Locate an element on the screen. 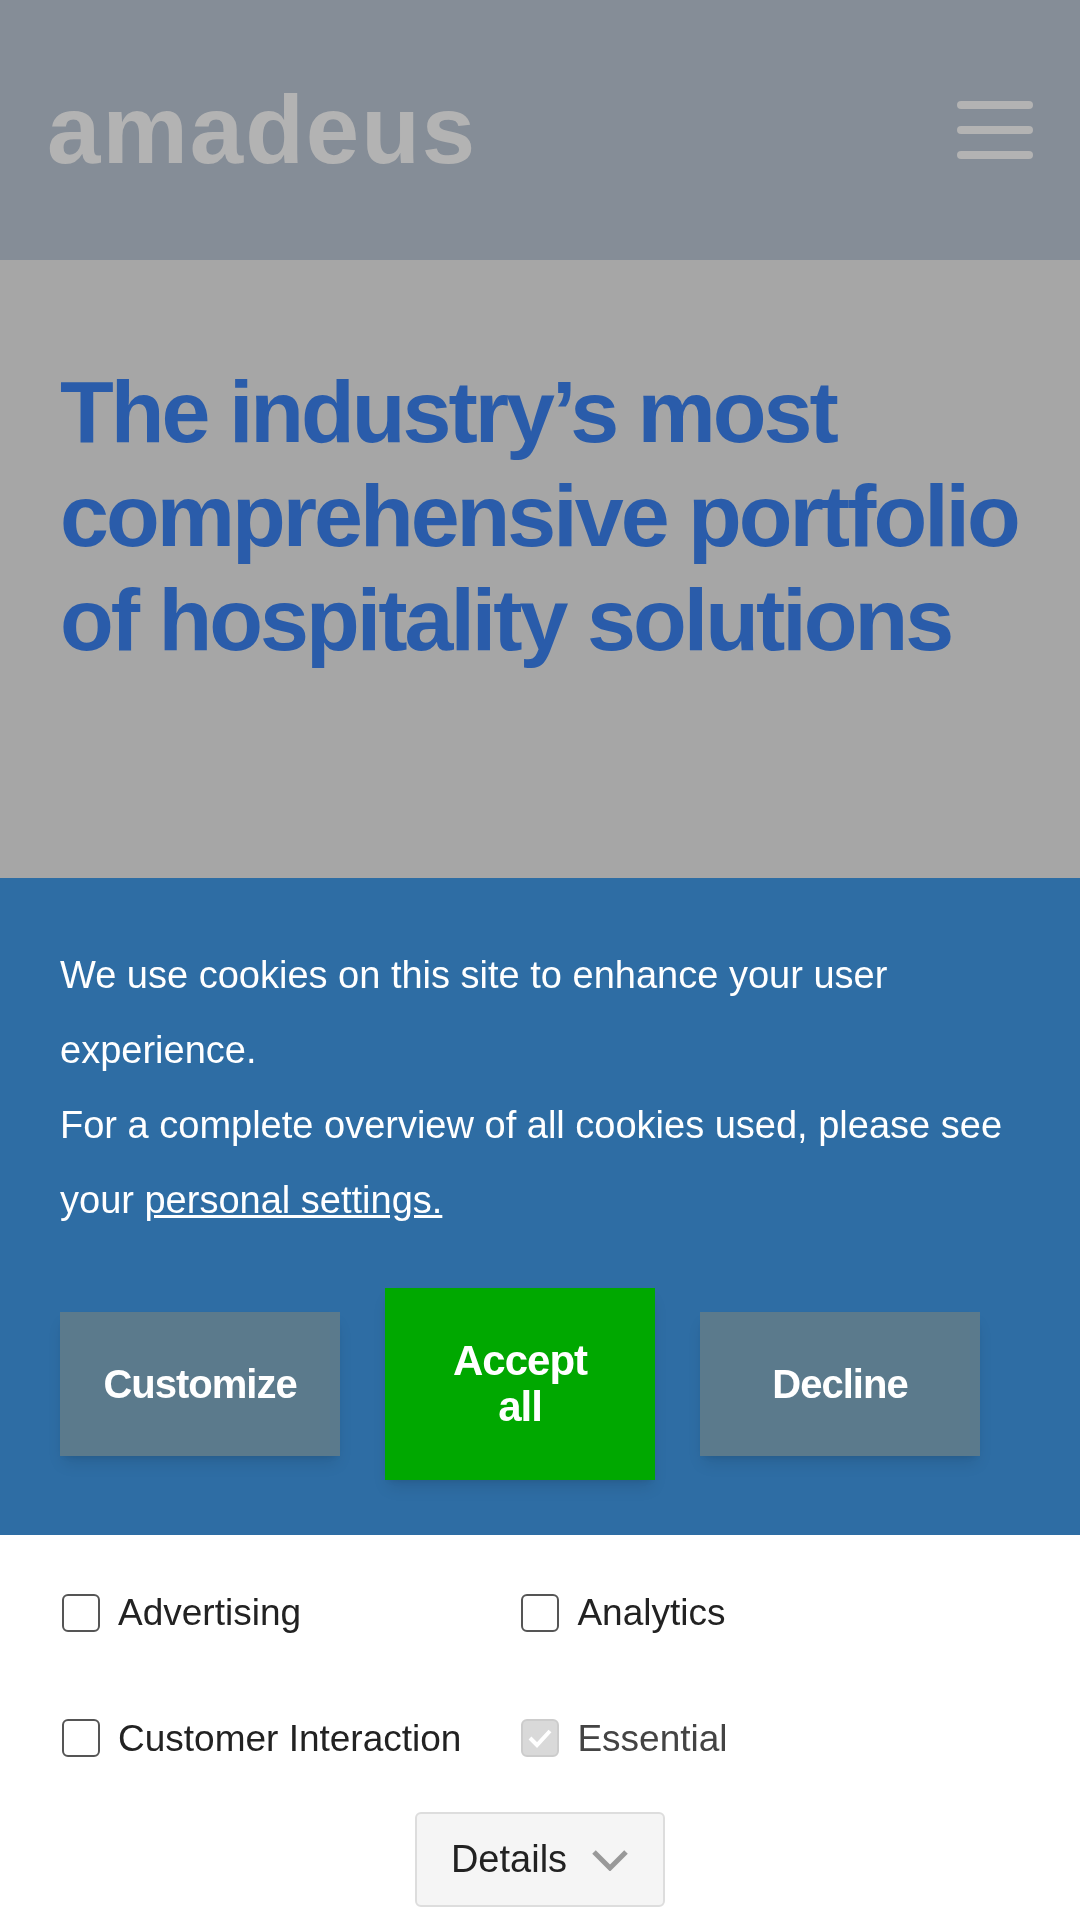  cookie-overview-text: For a complete overview of all cookies used, please see your personal settings. is located at coordinates (532, 1163).